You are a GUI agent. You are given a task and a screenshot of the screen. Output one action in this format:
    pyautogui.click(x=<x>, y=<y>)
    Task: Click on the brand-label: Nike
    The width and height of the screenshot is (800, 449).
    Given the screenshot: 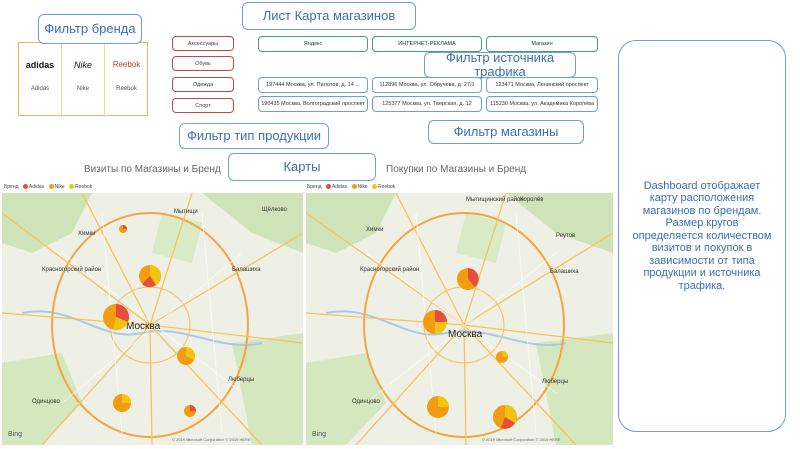 What is the action you would take?
    pyautogui.click(x=82, y=89)
    